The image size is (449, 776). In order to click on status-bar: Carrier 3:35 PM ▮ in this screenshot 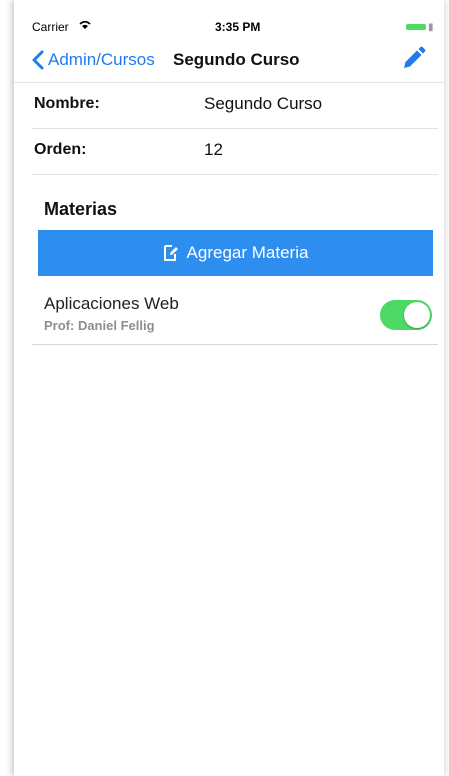, I will do `click(229, 18)`.